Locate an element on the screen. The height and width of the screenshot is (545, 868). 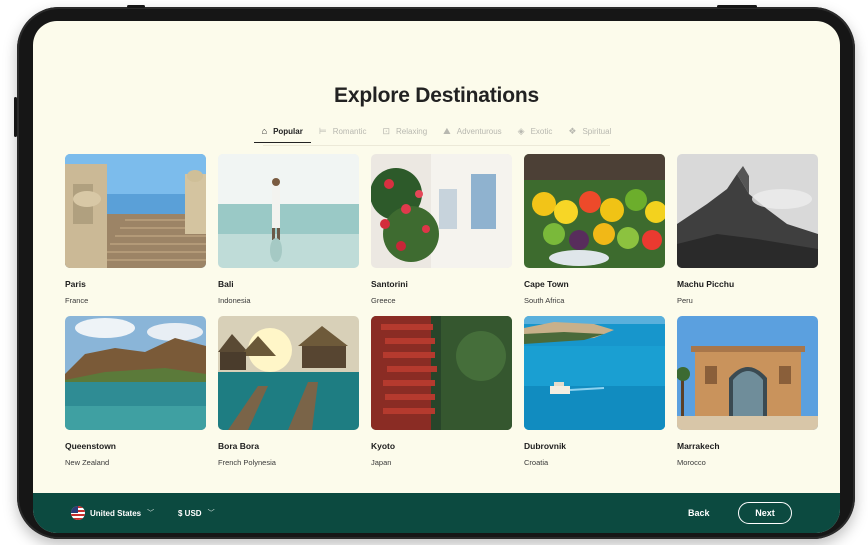
destination-country: Greece is located at coordinates (383, 300).